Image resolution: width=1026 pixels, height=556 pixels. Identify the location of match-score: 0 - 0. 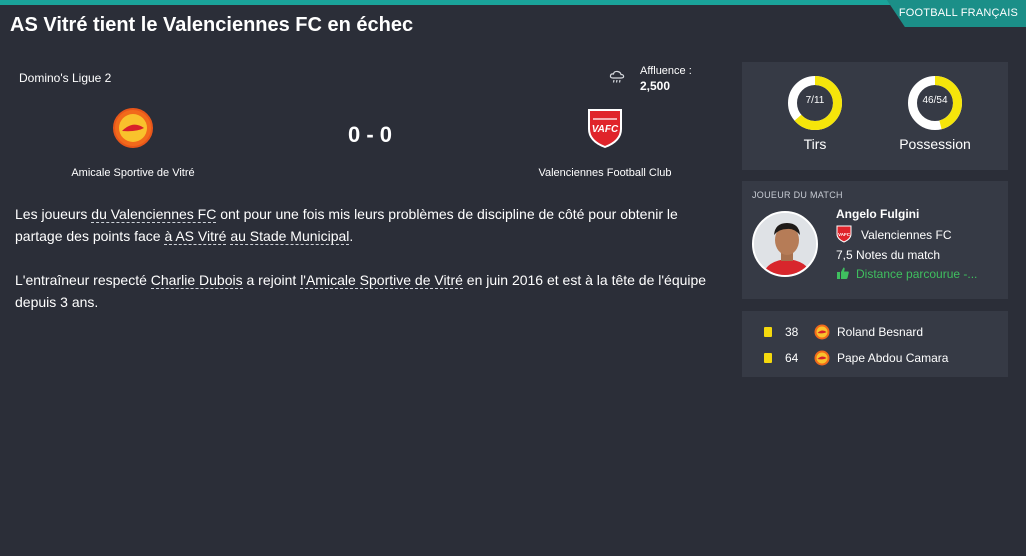
(370, 134).